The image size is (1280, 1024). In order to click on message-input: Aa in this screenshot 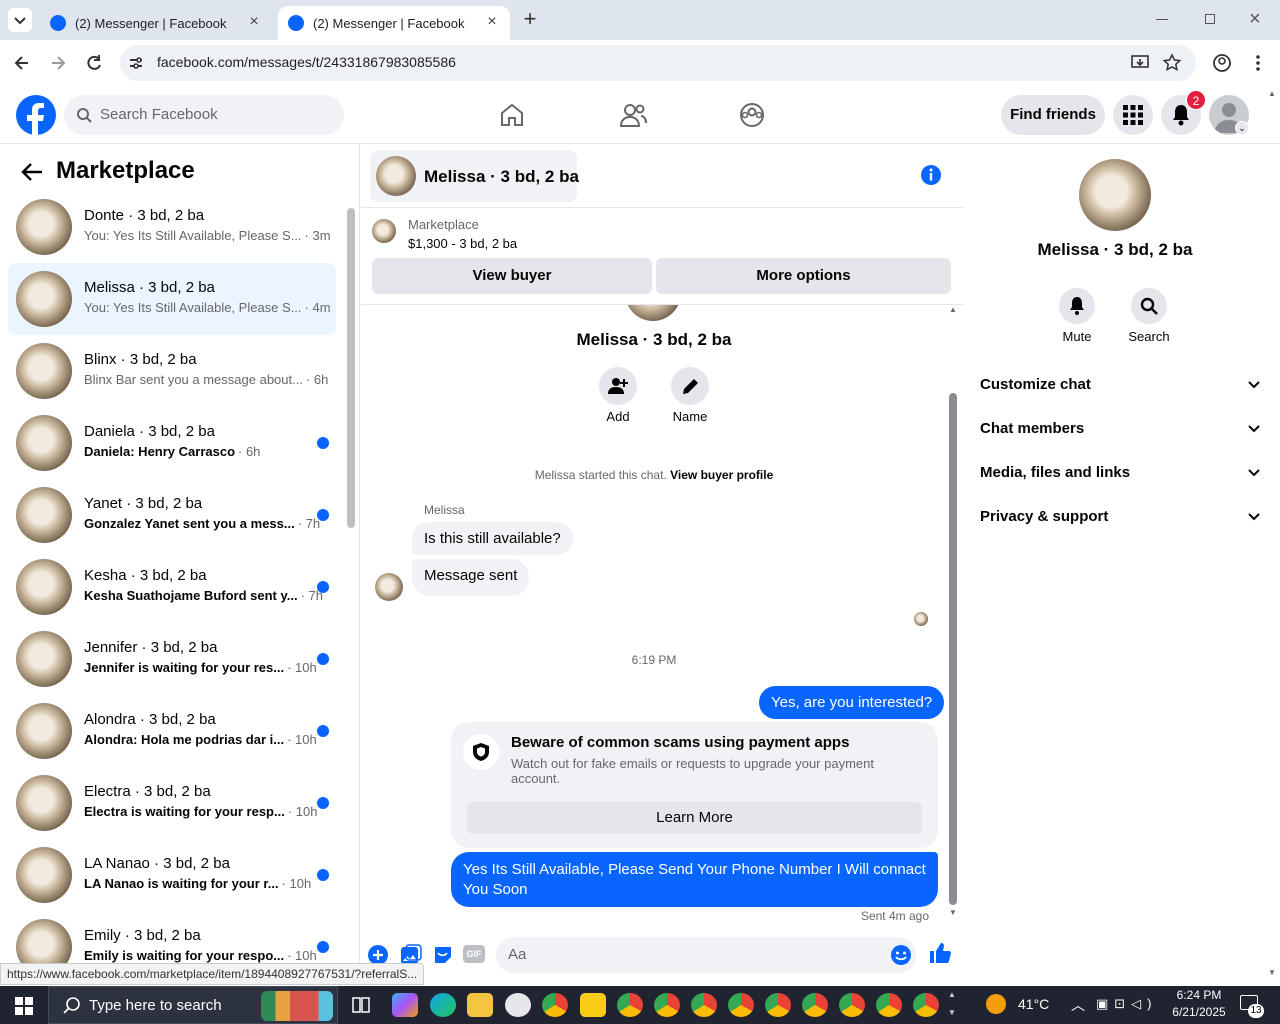, I will do `click(706, 955)`.